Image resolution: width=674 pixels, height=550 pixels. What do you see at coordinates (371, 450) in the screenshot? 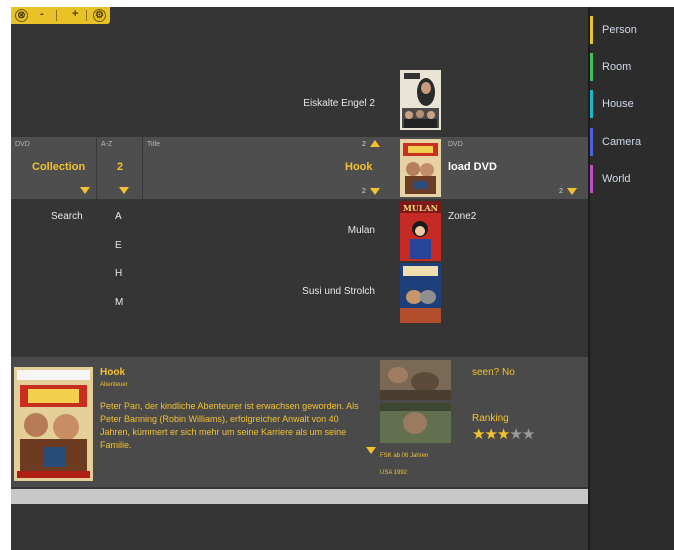
I see `description-expand-arrow-icon` at bounding box center [371, 450].